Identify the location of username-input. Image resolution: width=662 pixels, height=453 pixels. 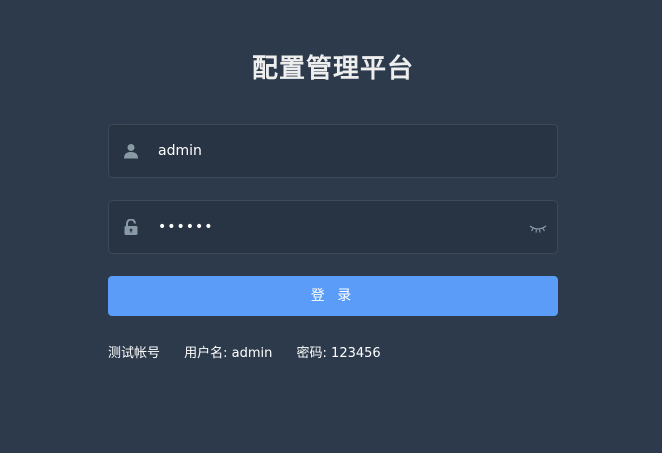
(338, 151).